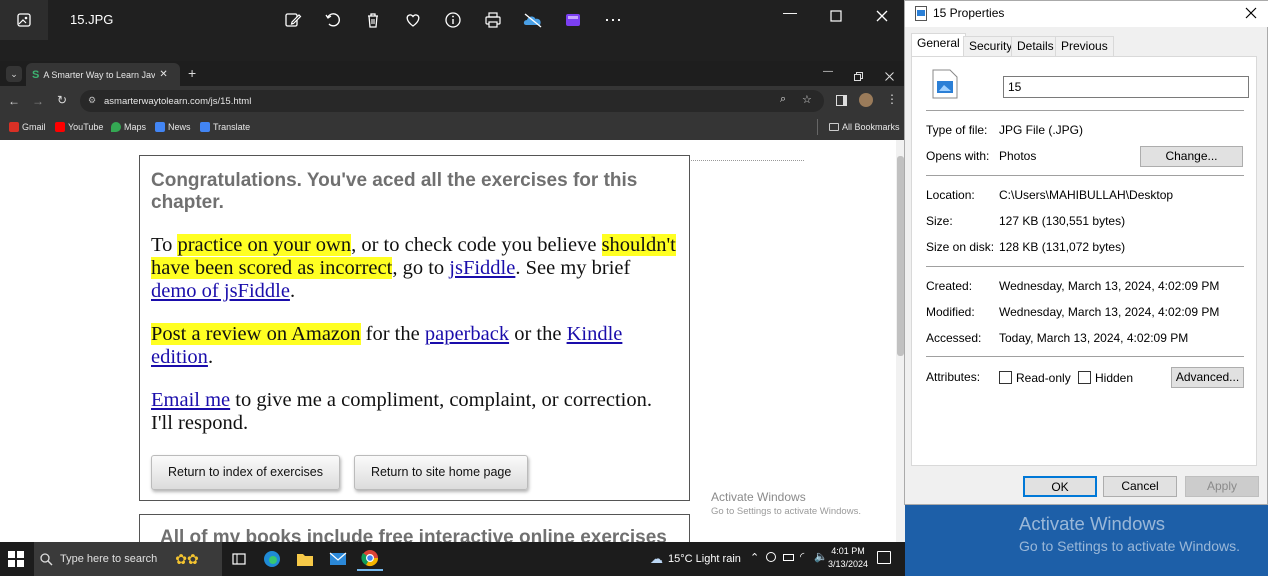 The image size is (1268, 576). Describe the element at coordinates (1251, 13) in the screenshot. I see `dialog-close-icon` at that location.